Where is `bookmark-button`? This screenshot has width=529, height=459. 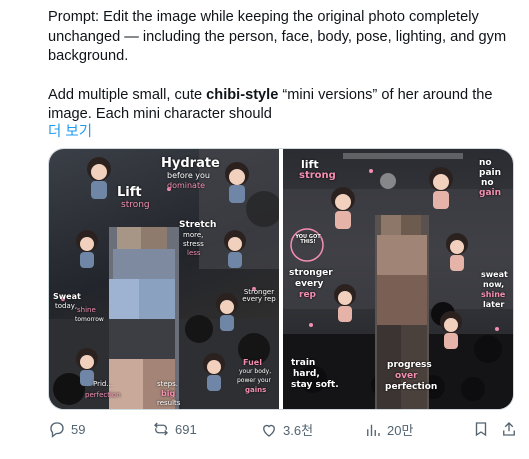 bookmark-button is located at coordinates (481, 429).